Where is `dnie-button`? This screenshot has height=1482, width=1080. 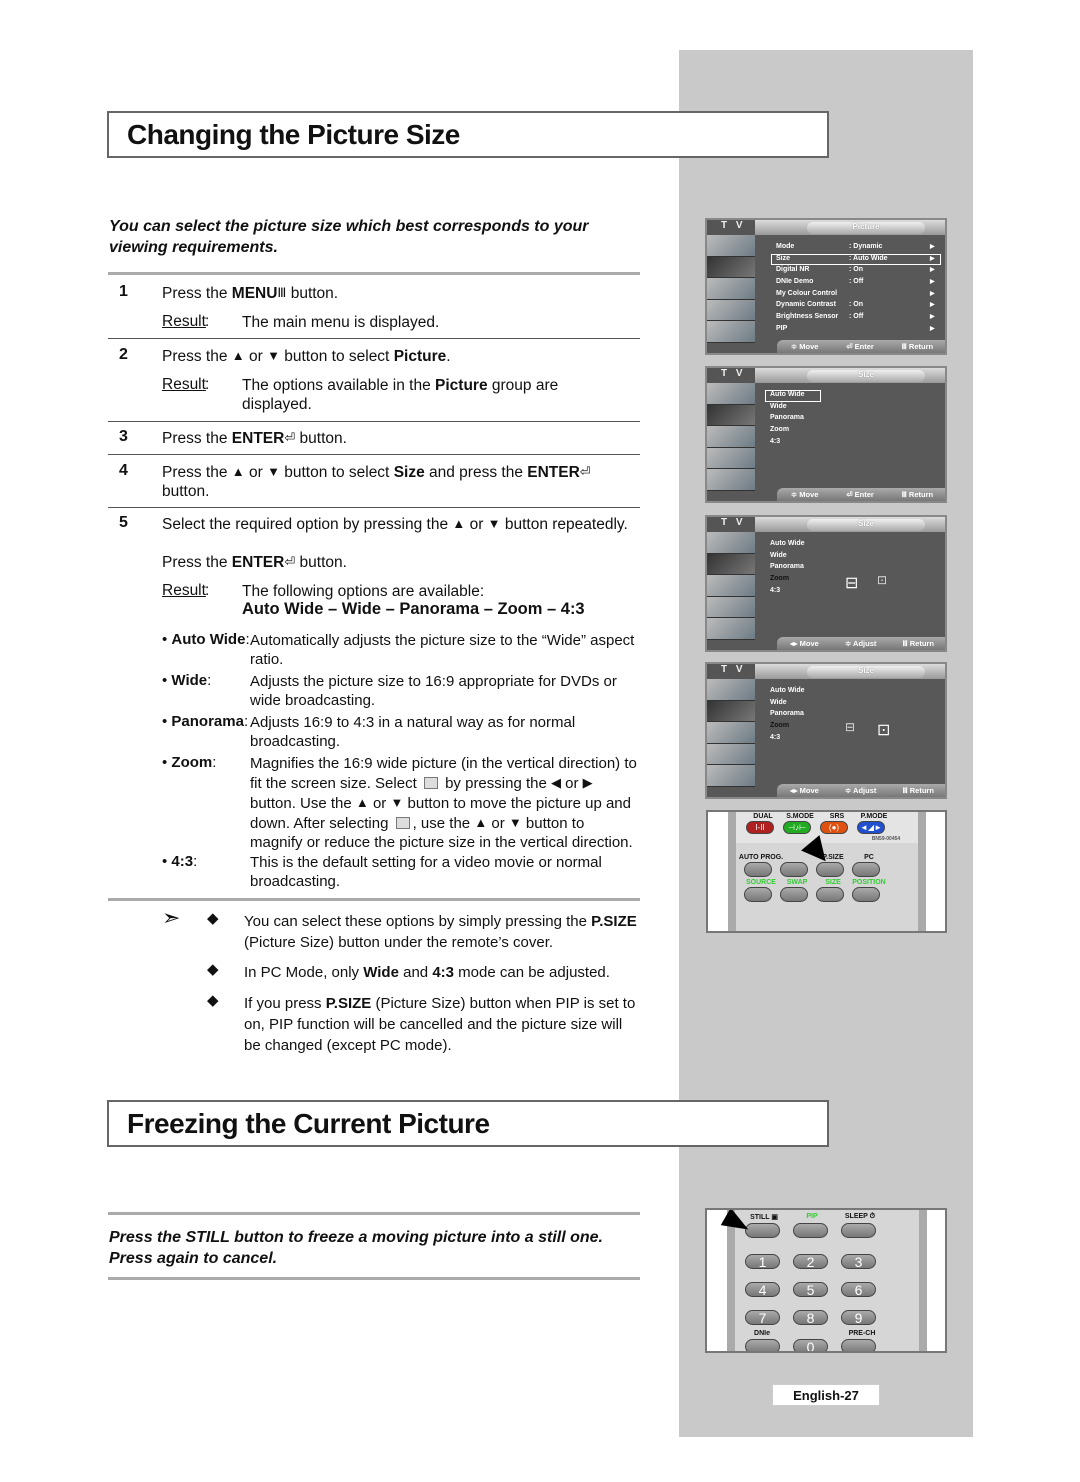
dnie-button is located at coordinates (762, 1345).